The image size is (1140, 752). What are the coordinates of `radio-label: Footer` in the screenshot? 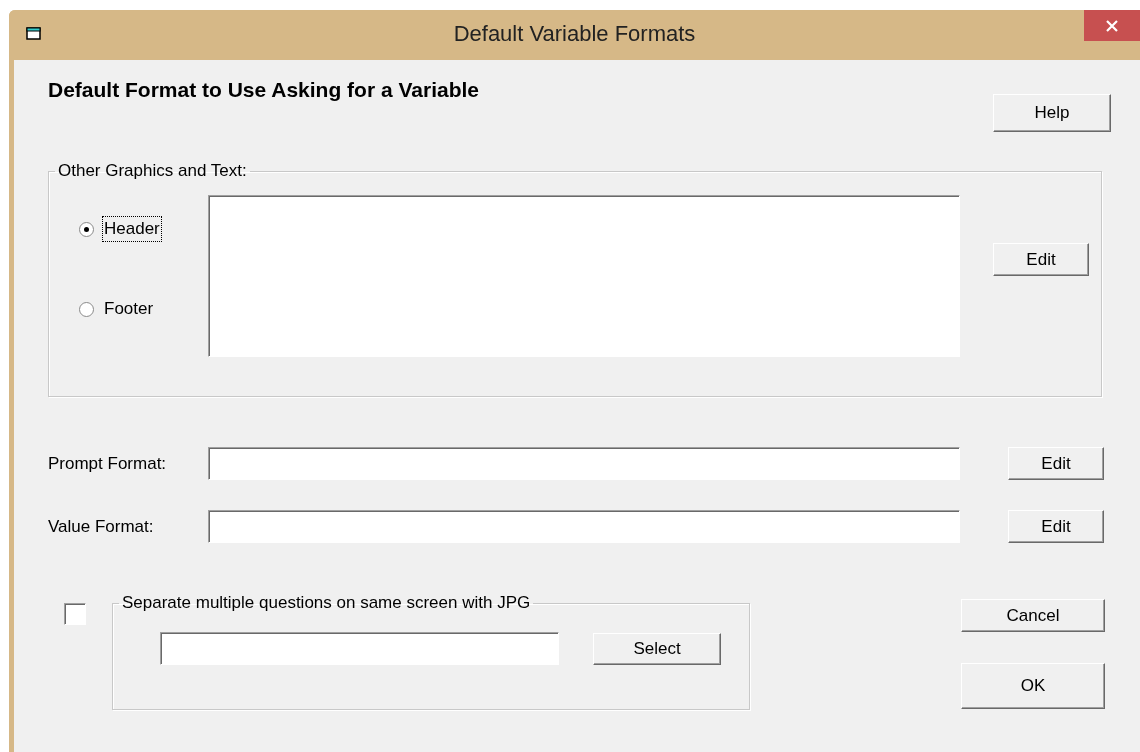 It's located at (129, 309).